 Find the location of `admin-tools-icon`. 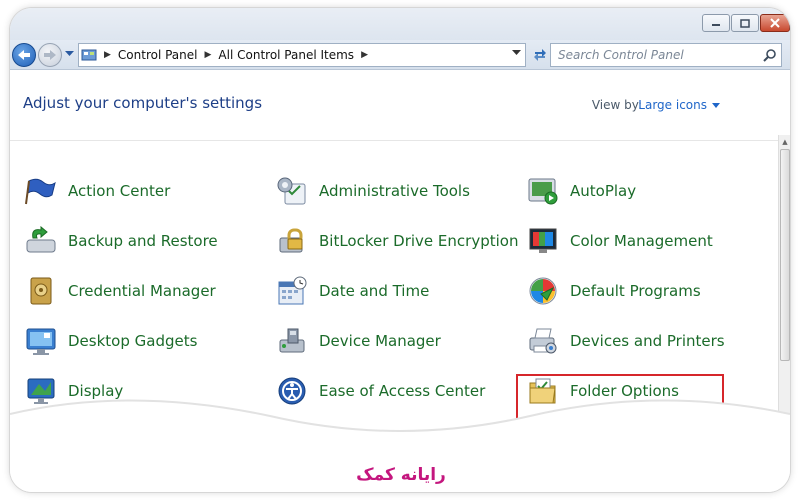

admin-tools-icon is located at coordinates (292, 191).